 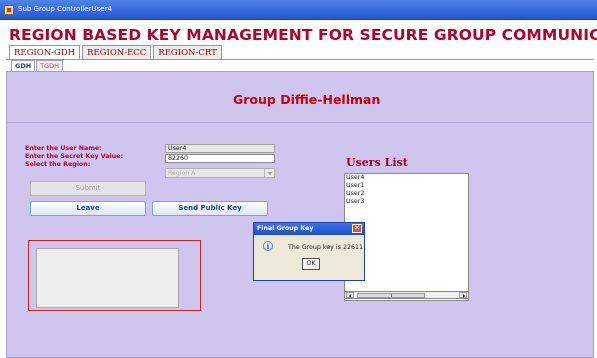 I want to click on panel-heading: Group Diffie-Hellman, so click(x=307, y=99).